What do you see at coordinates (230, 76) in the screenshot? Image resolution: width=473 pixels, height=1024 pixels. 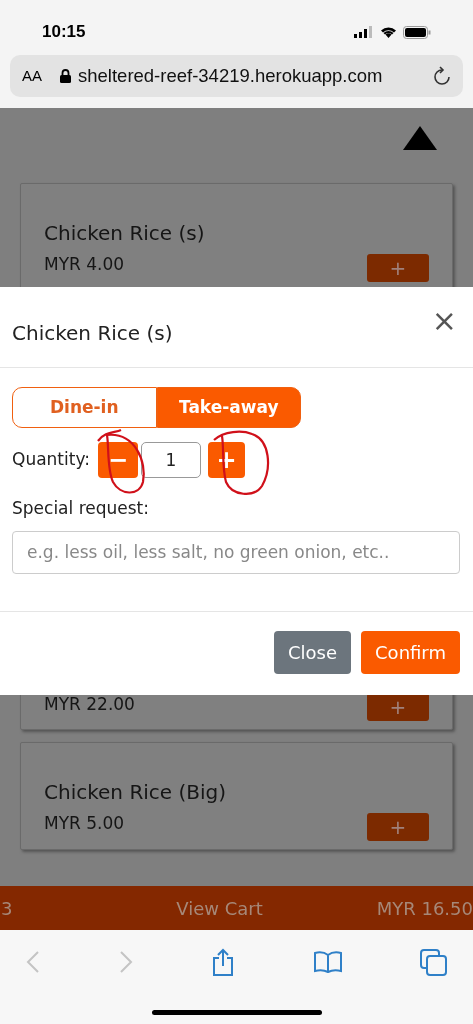 I see `url-text: sheltered-reef-34219.herokuapp.com` at bounding box center [230, 76].